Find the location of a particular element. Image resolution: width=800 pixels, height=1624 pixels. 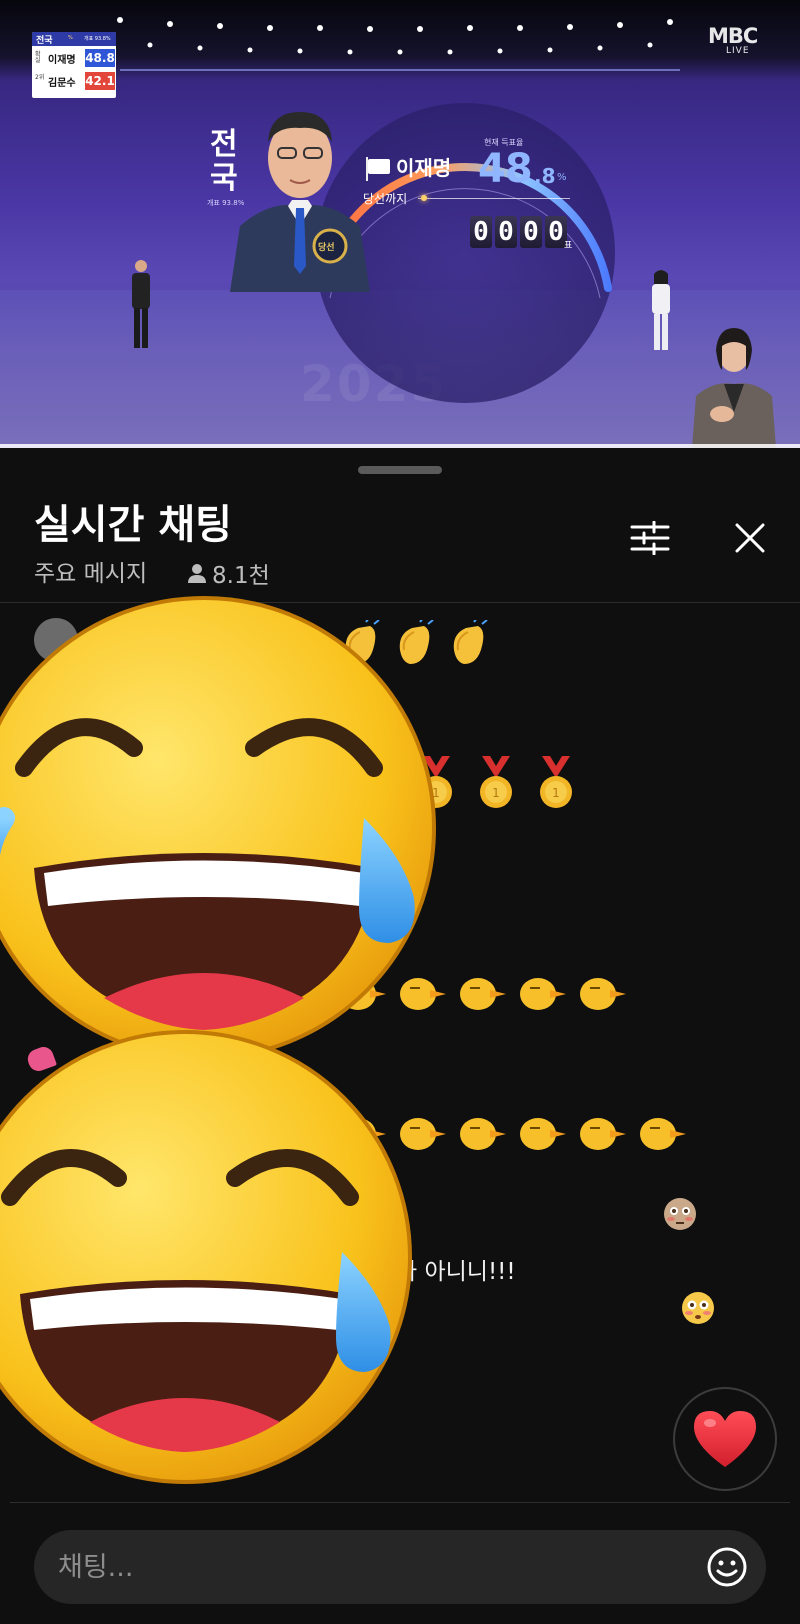

sign-language-interpreter is located at coordinates (734, 388).